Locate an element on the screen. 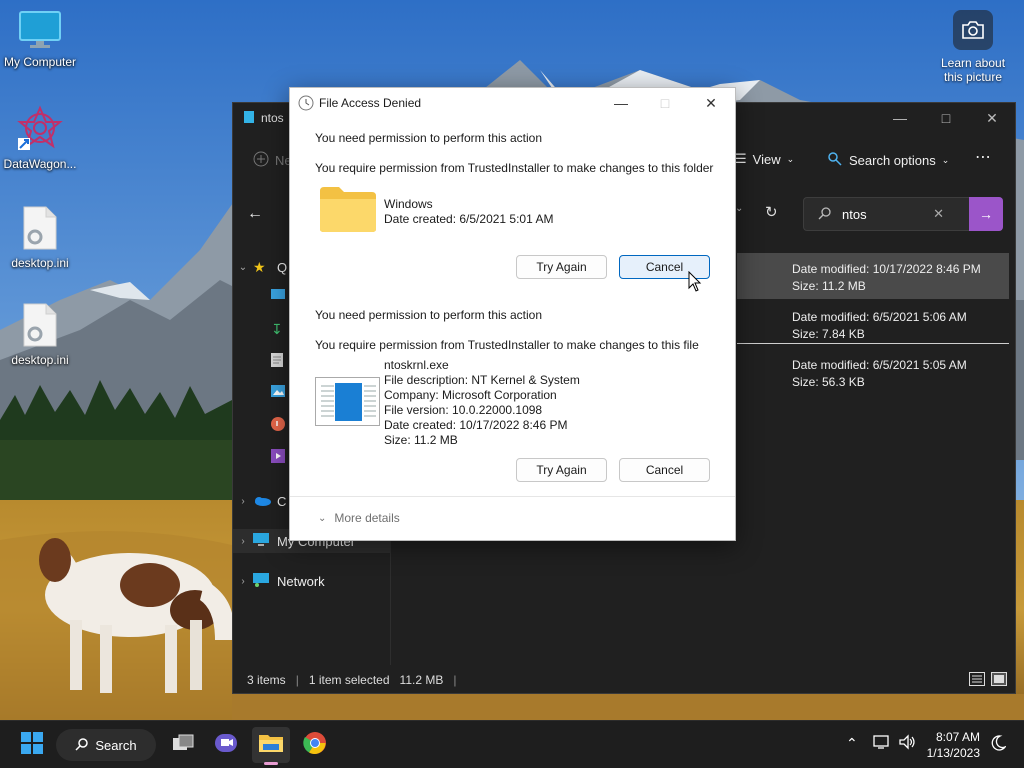  explorer-minimize-button: — is located at coordinates (900, 118).